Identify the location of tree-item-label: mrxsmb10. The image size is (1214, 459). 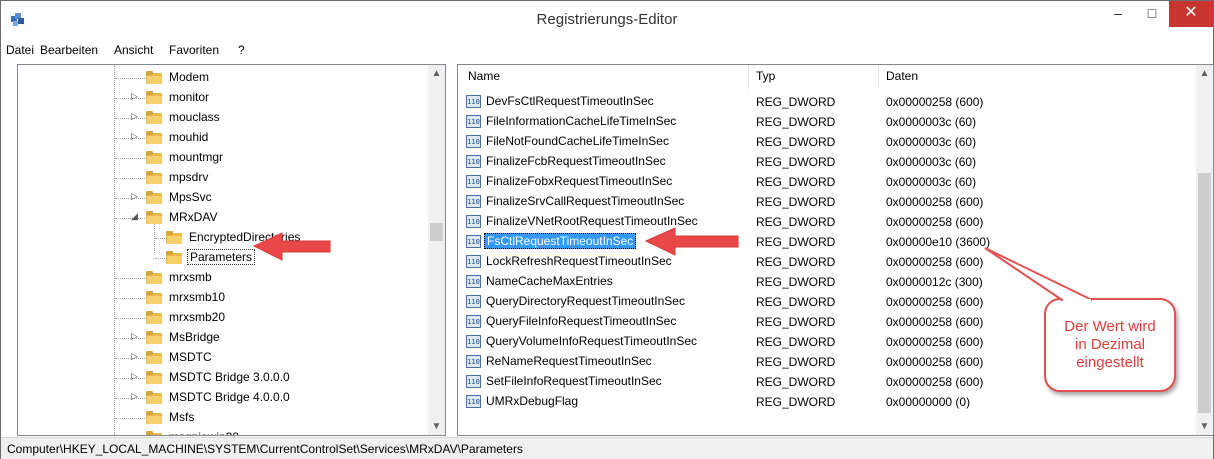
(197, 297).